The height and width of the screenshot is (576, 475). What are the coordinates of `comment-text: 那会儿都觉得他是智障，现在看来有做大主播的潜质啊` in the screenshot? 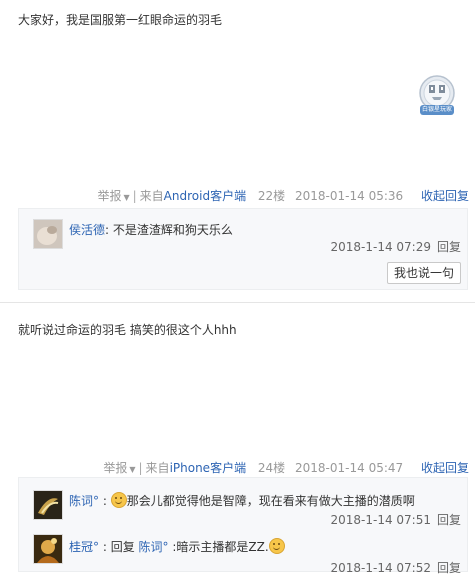 It's located at (270, 501).